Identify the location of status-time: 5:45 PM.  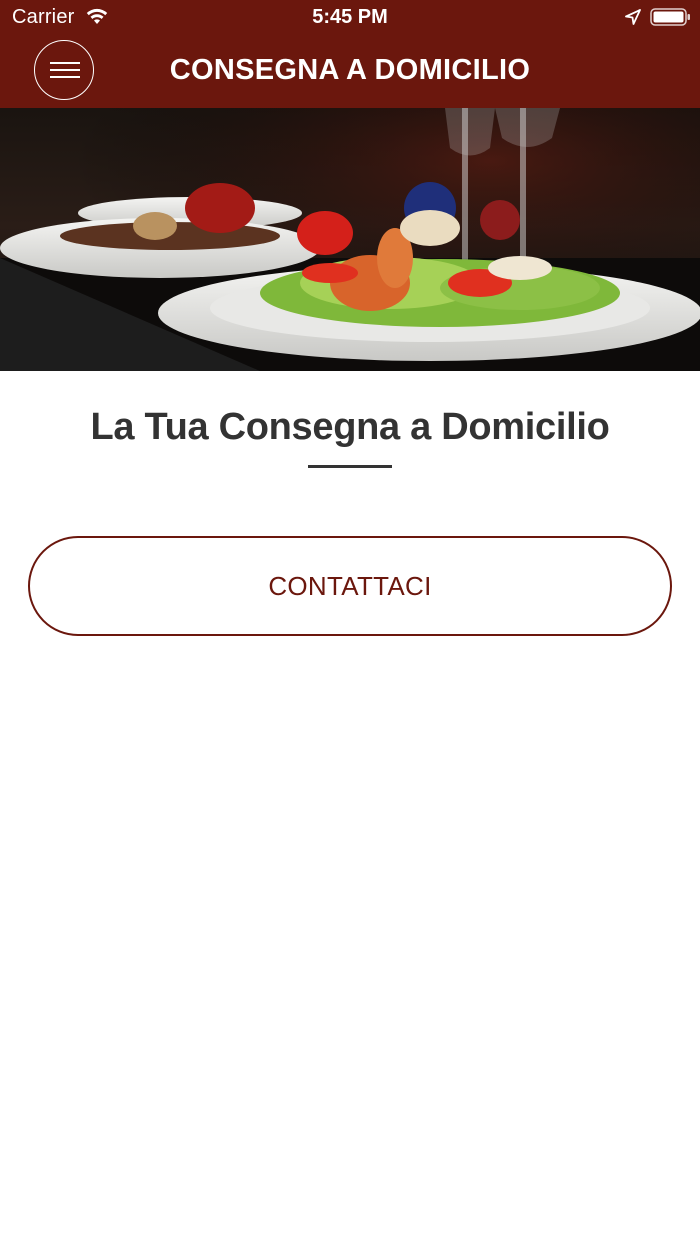
(350, 17).